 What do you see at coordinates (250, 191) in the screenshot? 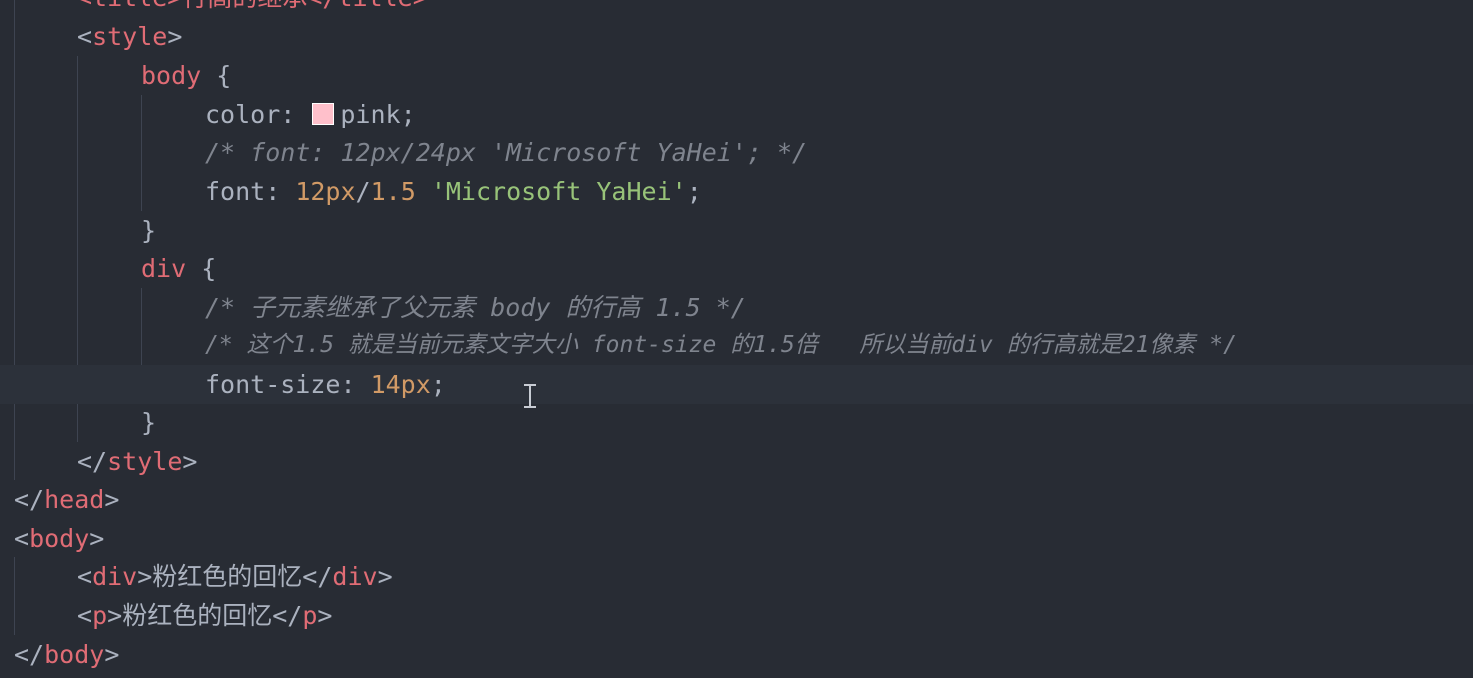
I see `property: font:` at bounding box center [250, 191].